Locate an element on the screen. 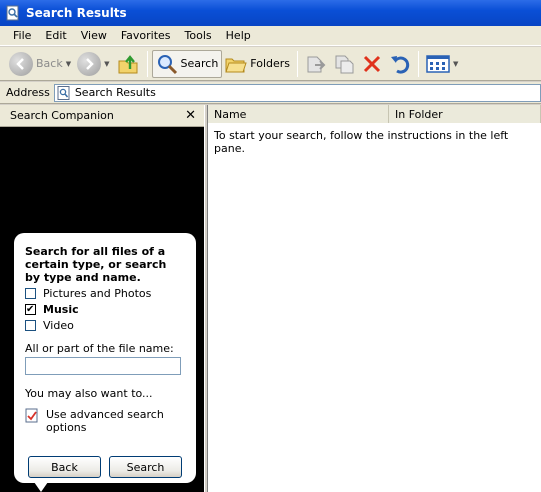 The image size is (541, 492). pictures-checkbox-row: Pictures and Photos is located at coordinates (105, 293).